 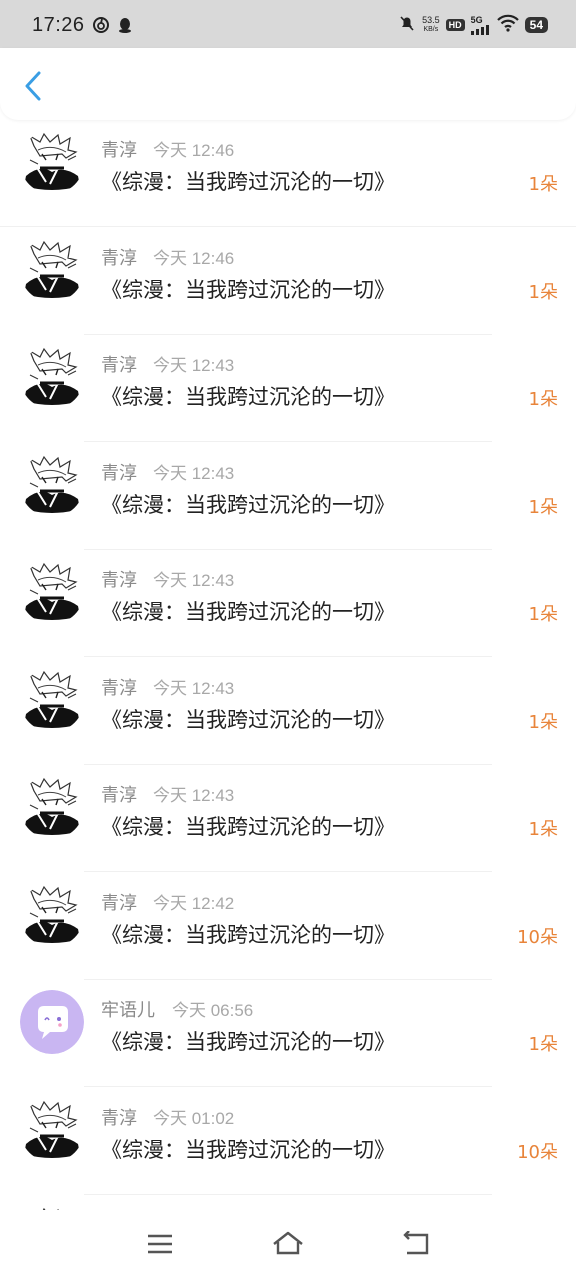 I want to click on network-speed: 53.5 KB/s, so click(x=431, y=25).